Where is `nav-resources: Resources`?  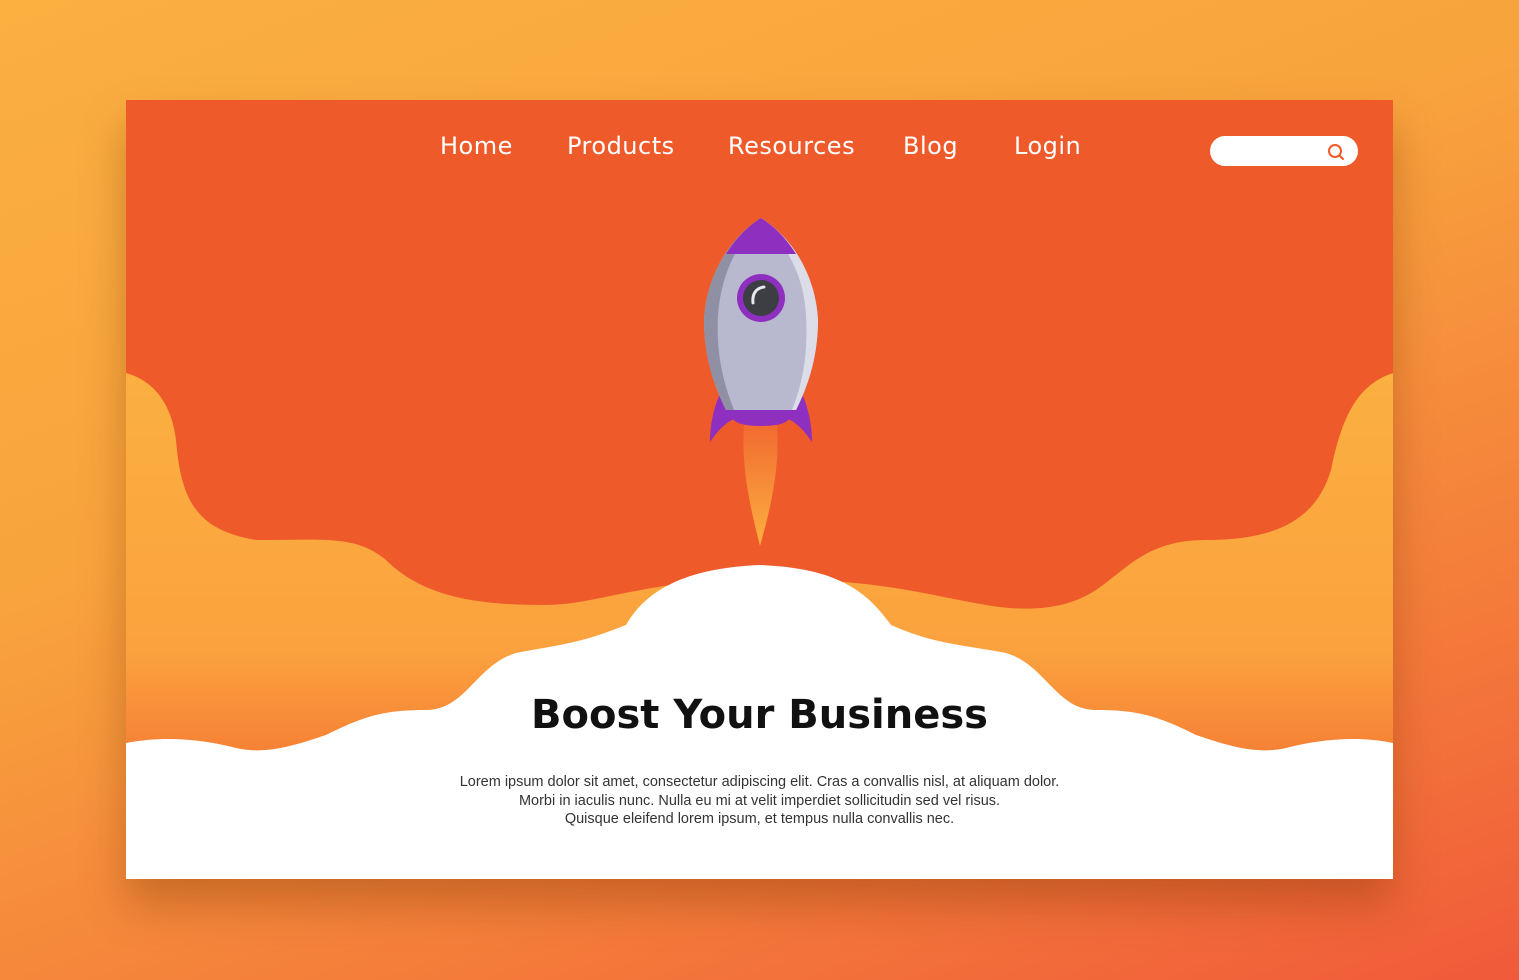 nav-resources: Resources is located at coordinates (791, 146).